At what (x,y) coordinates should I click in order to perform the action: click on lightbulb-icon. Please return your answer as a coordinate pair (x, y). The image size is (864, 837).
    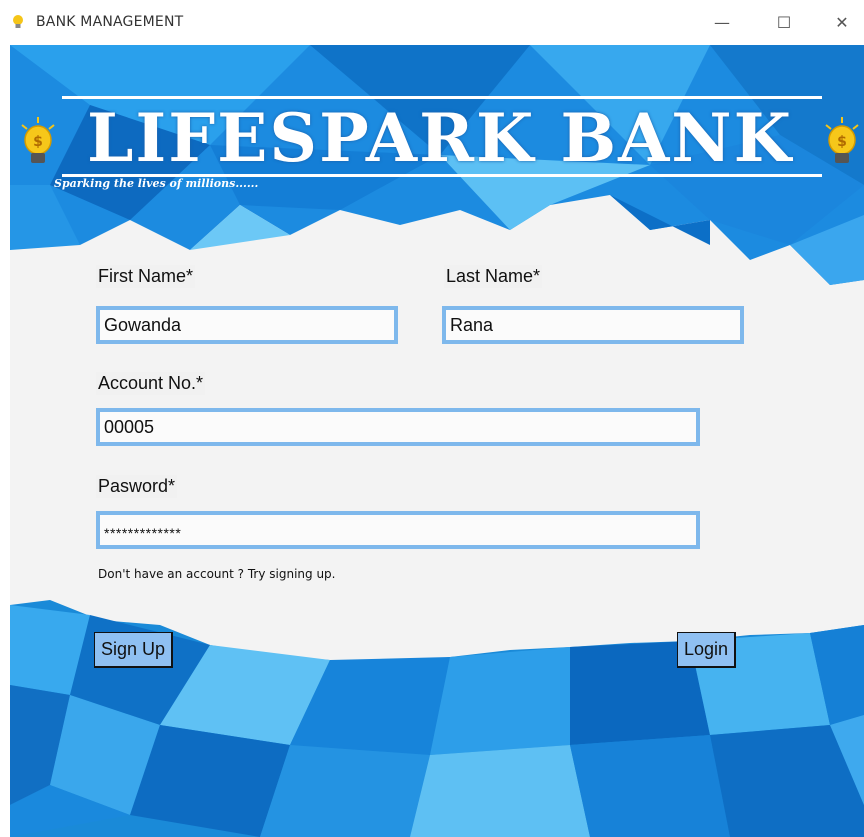
    Looking at the image, I should click on (18, 21).